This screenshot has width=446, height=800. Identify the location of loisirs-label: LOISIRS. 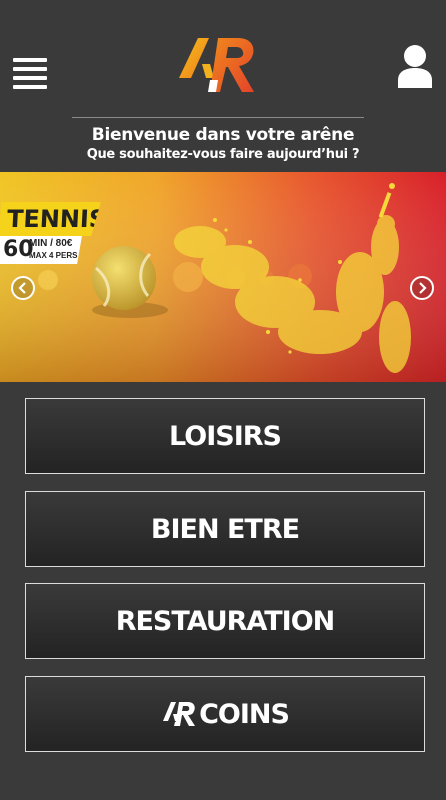
(225, 436).